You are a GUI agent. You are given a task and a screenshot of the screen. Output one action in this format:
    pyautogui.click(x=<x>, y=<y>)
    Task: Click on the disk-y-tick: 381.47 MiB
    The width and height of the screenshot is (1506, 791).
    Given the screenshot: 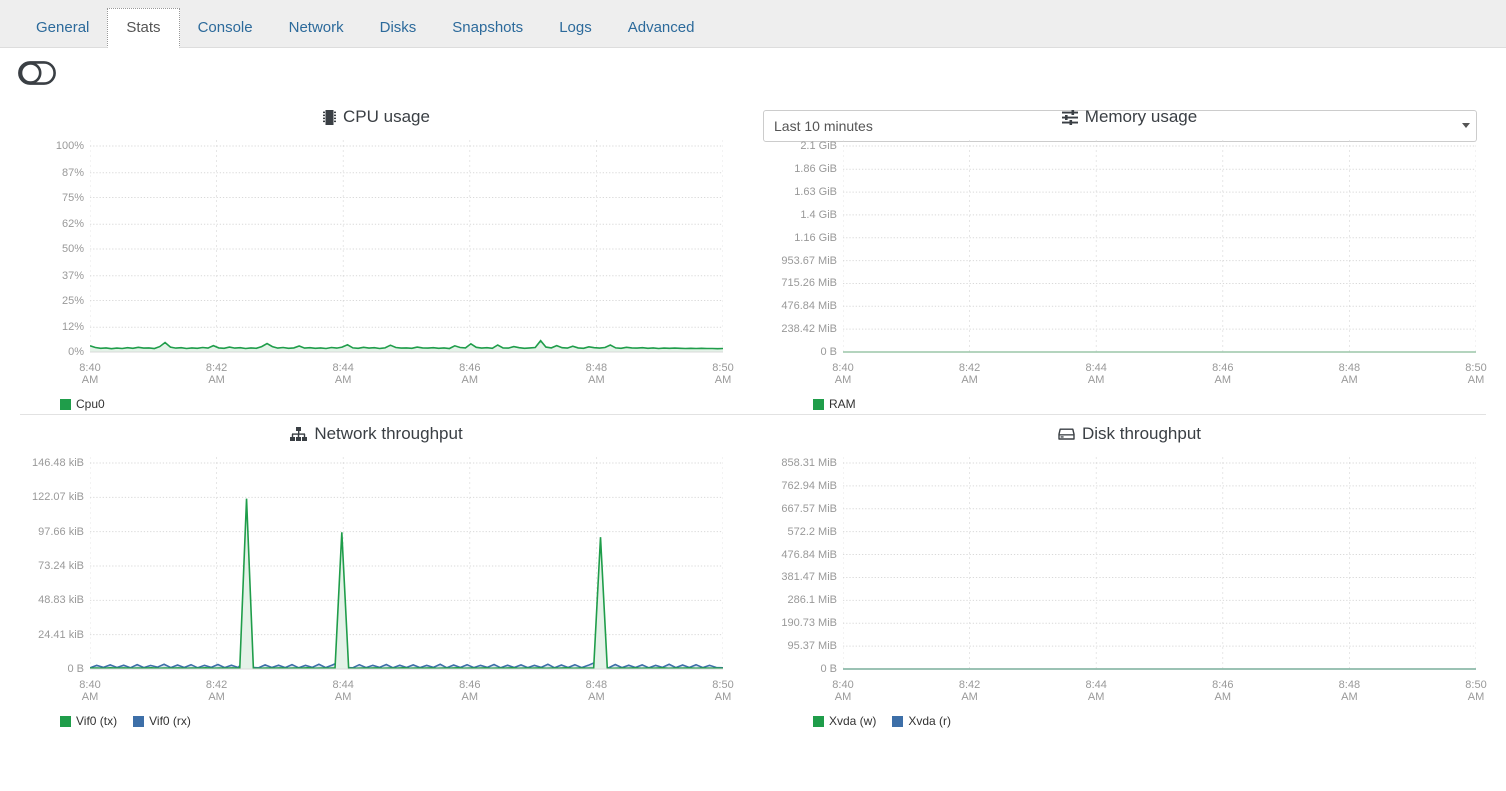 What is the action you would take?
    pyautogui.click(x=809, y=577)
    